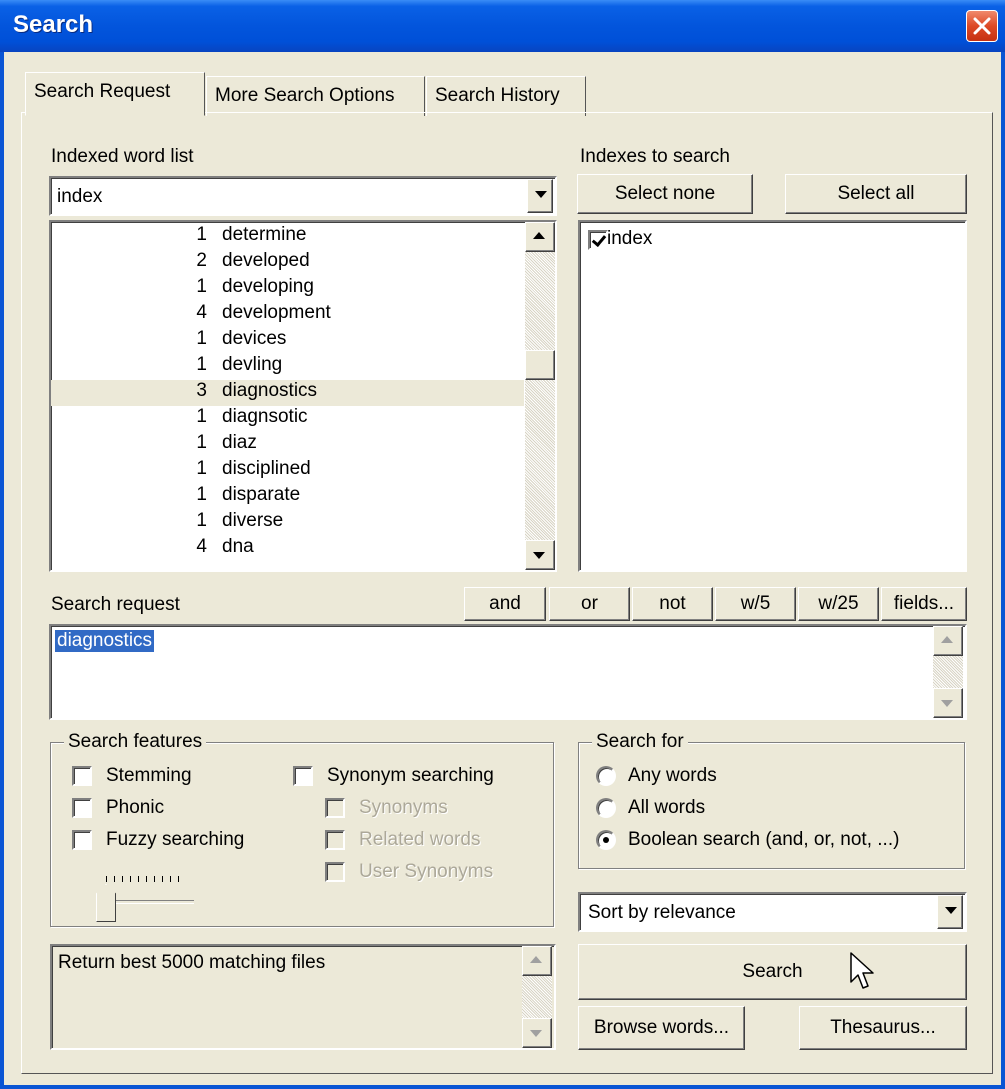 Image resolution: width=1005 pixels, height=1089 pixels. I want to click on window-frame-right, so click(1003, 570).